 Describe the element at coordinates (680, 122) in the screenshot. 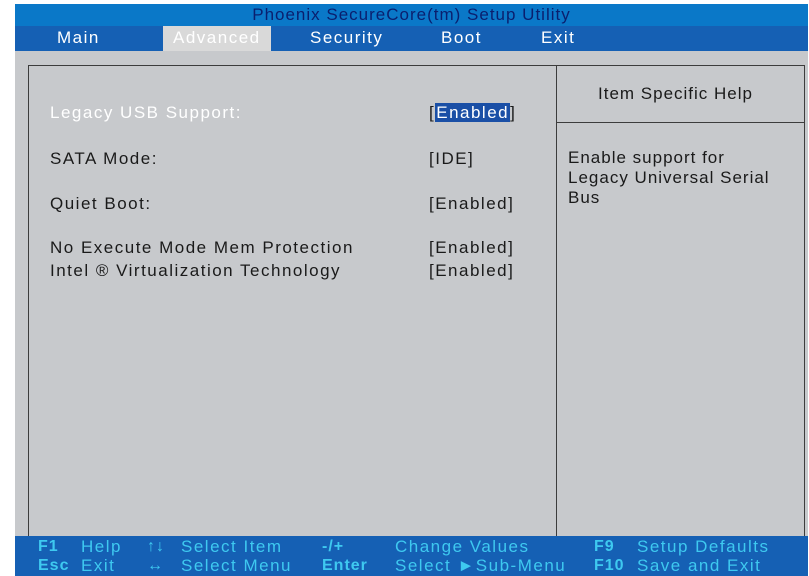

I see `help-separator` at that location.